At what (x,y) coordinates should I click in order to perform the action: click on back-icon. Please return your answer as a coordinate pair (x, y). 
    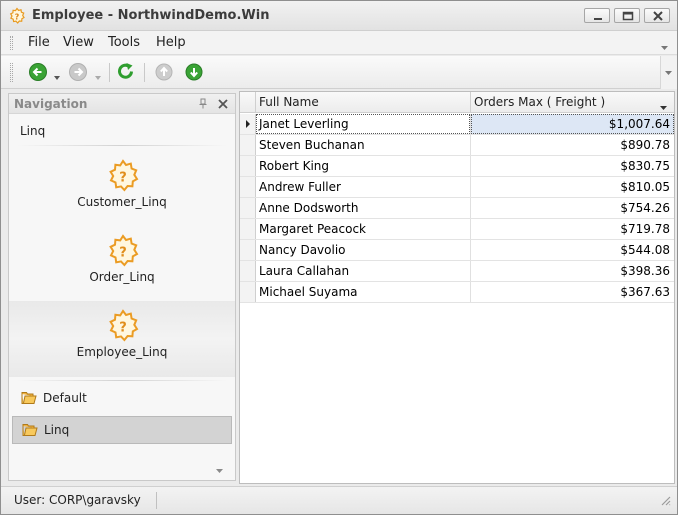
    Looking at the image, I should click on (38, 72).